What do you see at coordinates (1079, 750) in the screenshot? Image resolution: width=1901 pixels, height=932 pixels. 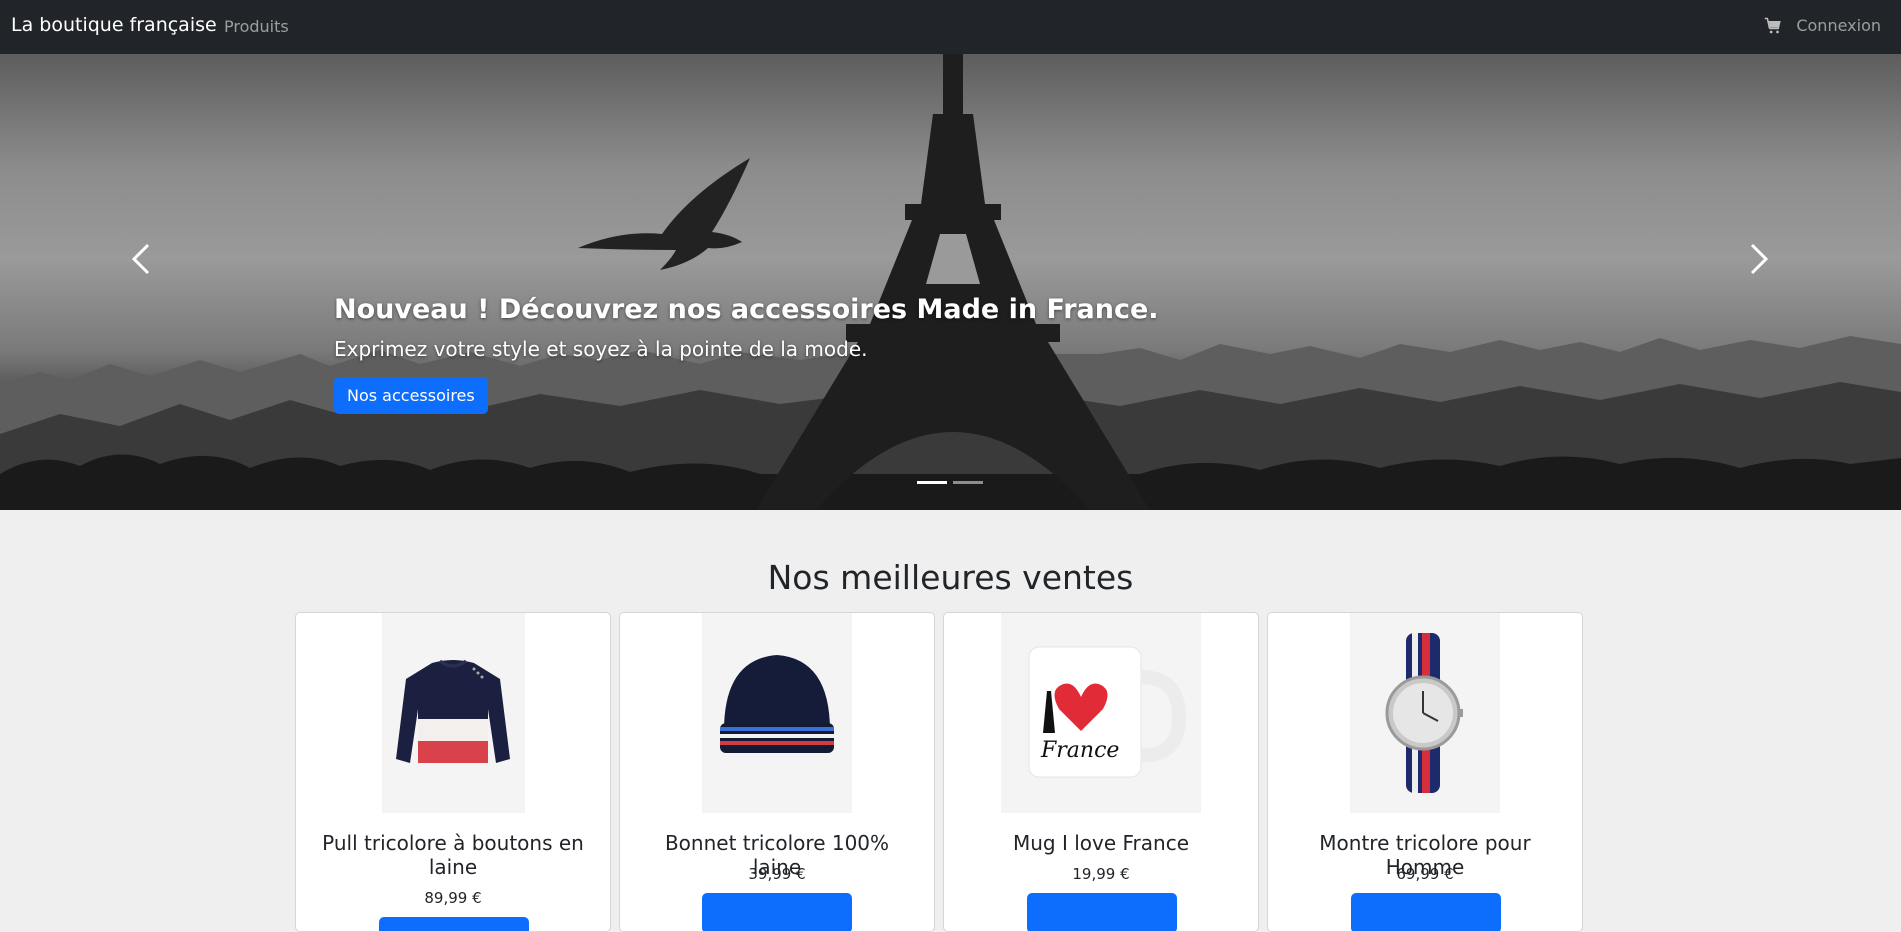 I see `svg-text: France` at bounding box center [1079, 750].